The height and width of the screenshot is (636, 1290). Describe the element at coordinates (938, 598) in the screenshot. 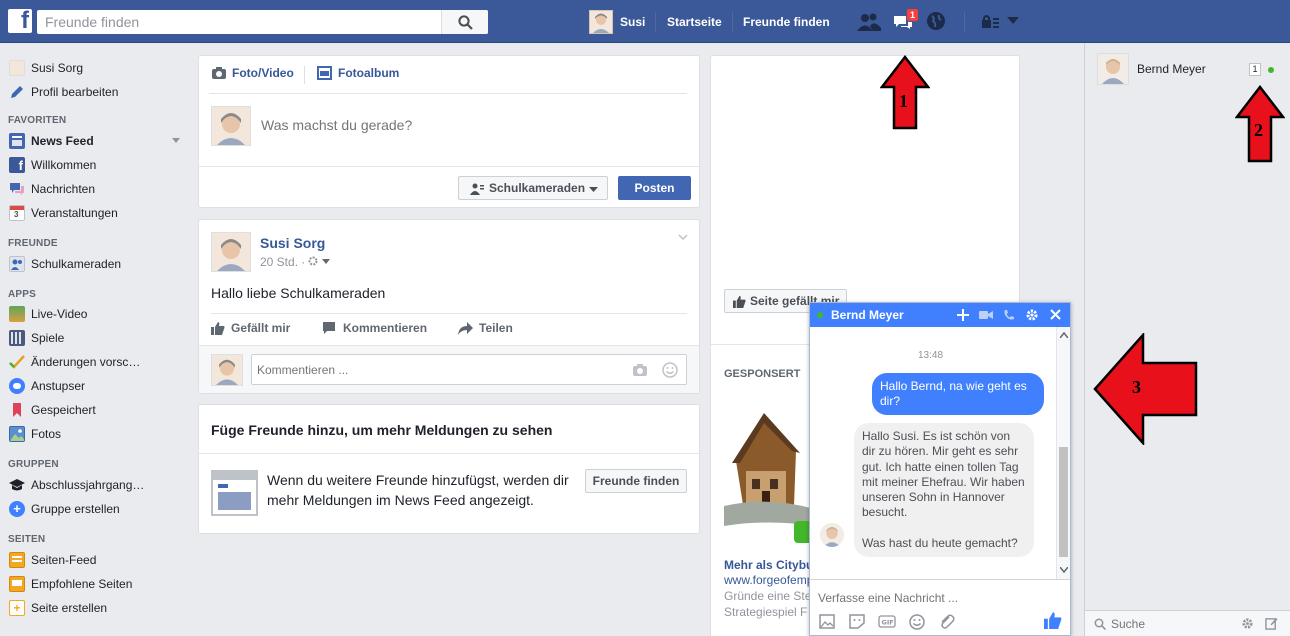

I see `chat-message-input` at that location.